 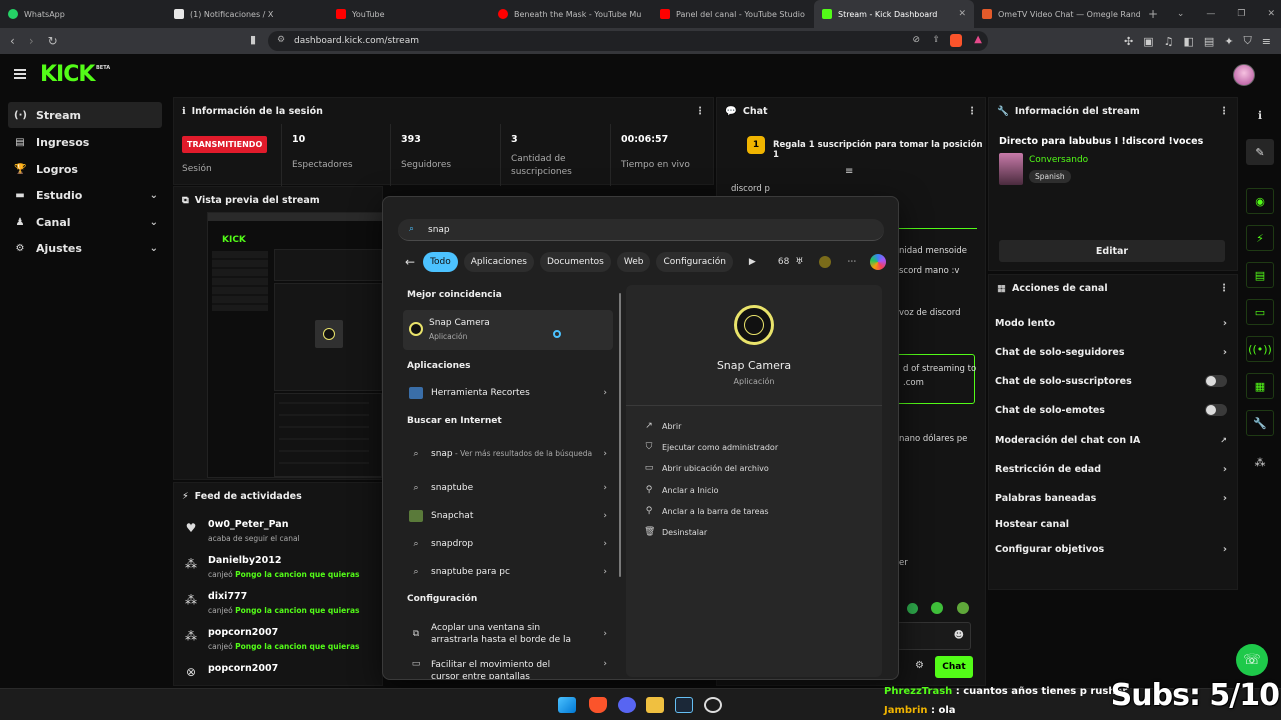 I want to click on brave-icon, so click(x=598, y=705).